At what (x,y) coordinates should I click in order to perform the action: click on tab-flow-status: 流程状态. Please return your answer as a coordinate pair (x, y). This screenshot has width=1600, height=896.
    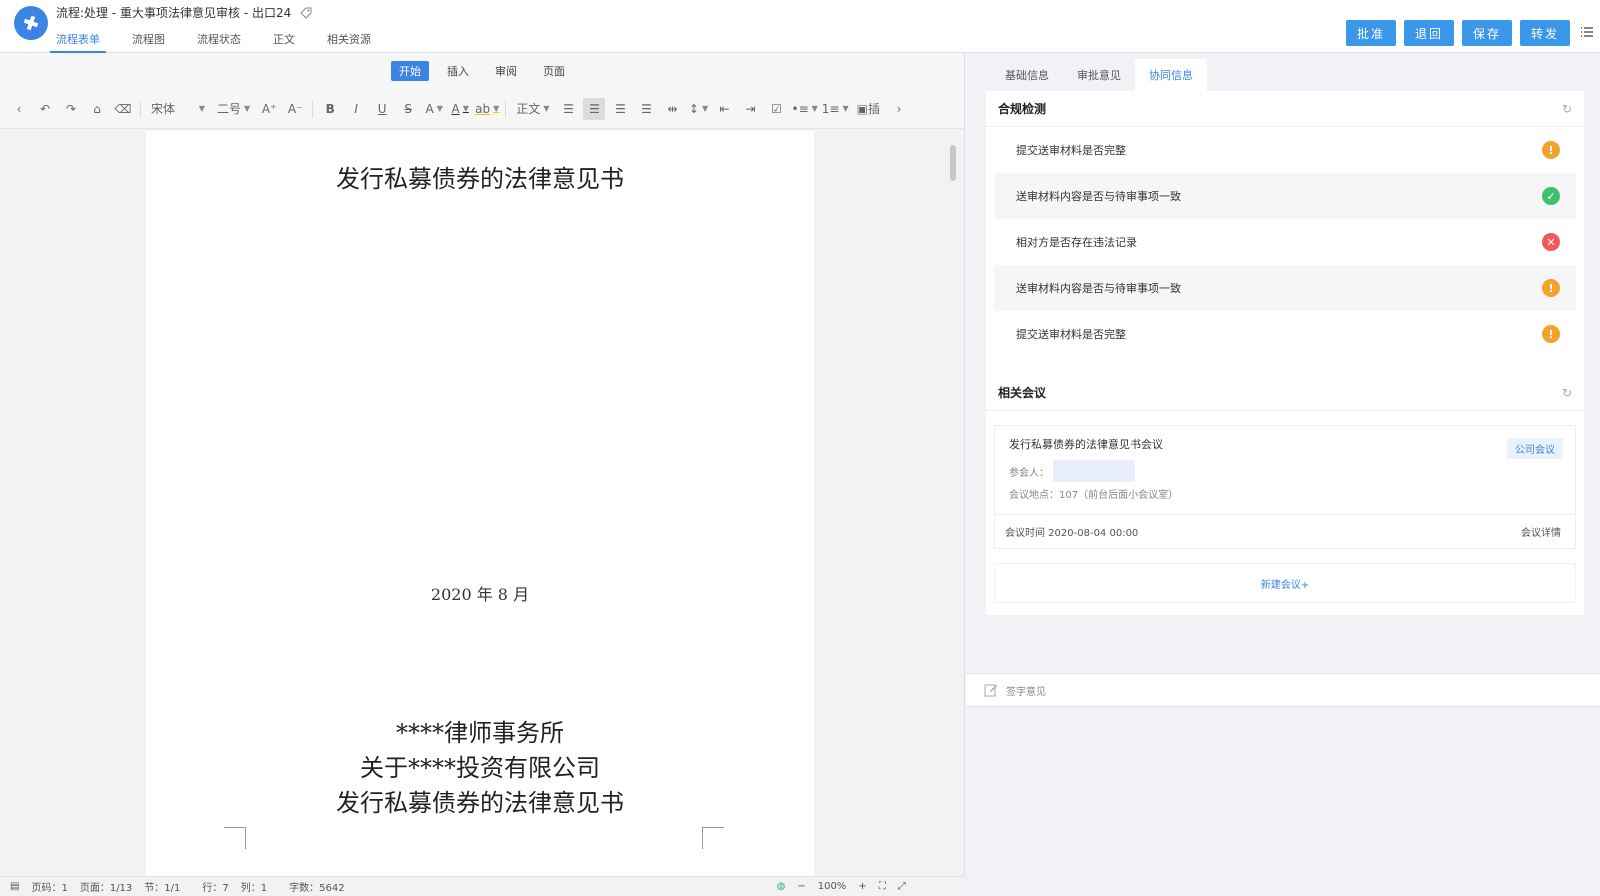
    Looking at the image, I should click on (219, 40).